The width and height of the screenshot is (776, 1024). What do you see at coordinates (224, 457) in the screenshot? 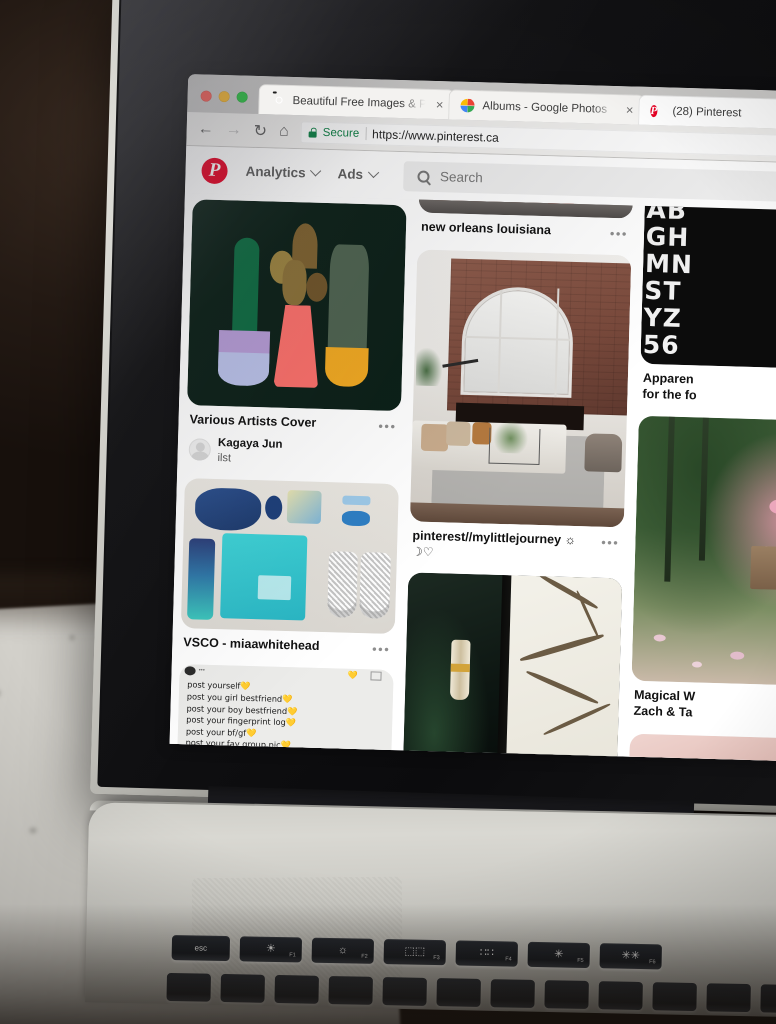
I see `pin-author-sub: ilst` at bounding box center [224, 457].